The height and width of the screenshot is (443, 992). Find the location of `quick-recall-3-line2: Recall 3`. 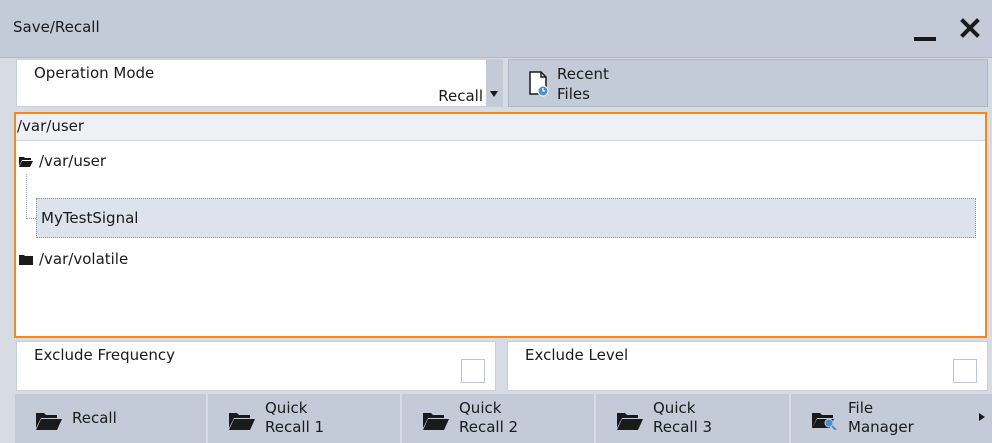

quick-recall-3-line2: Recall 3 is located at coordinates (683, 427).